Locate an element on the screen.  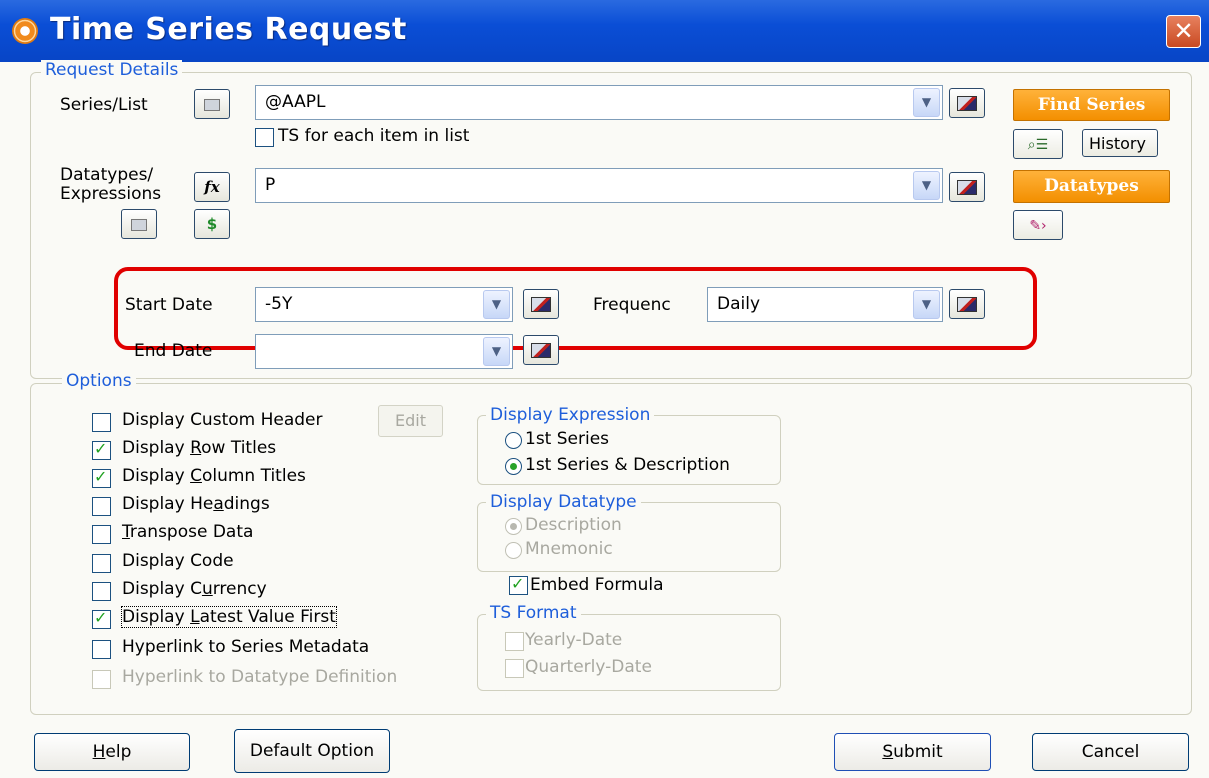
submit-button-rest: ubmit is located at coordinates (918, 752).